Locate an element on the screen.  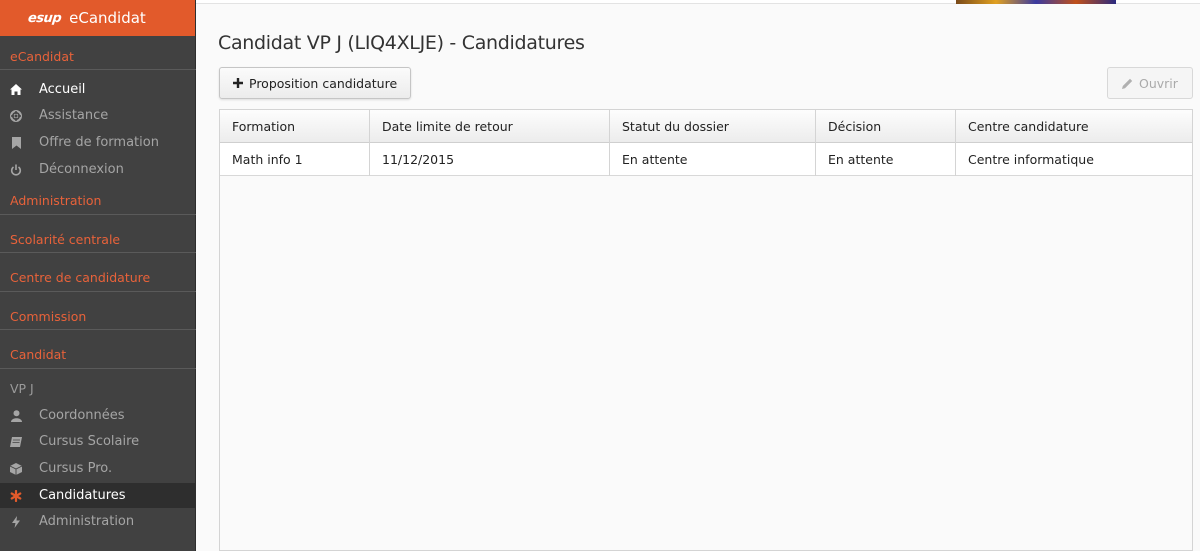
sidebar-item-label: Déconnexion is located at coordinates (81, 169).